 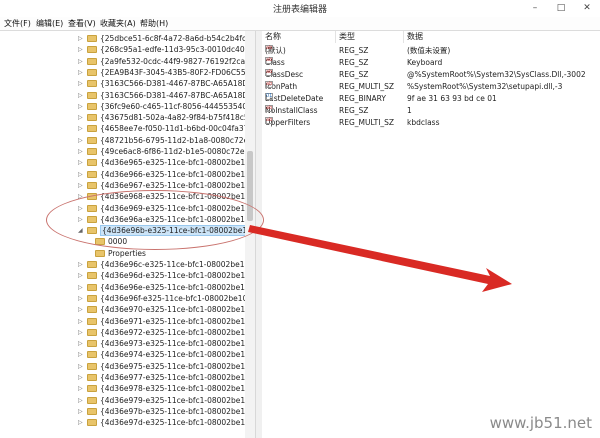 I want to click on annotation-arrow, so click(x=380, y=258).